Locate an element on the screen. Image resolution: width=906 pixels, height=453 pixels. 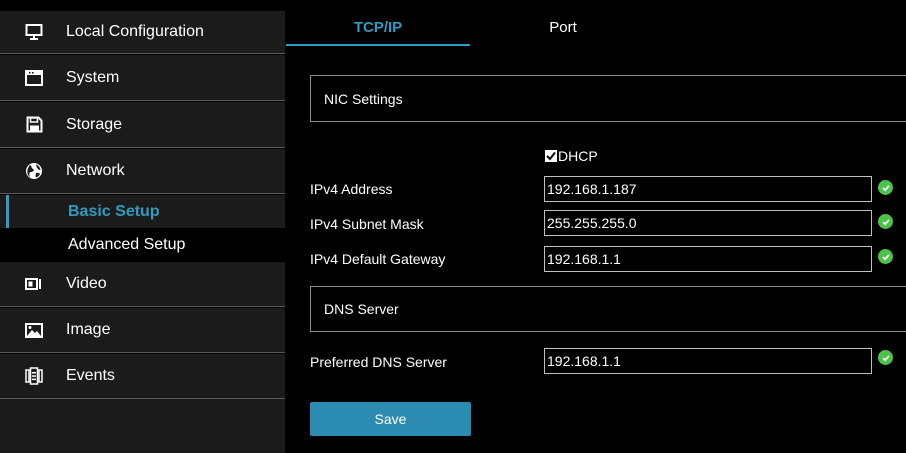
checkbox-checked-icon is located at coordinates (551, 156).